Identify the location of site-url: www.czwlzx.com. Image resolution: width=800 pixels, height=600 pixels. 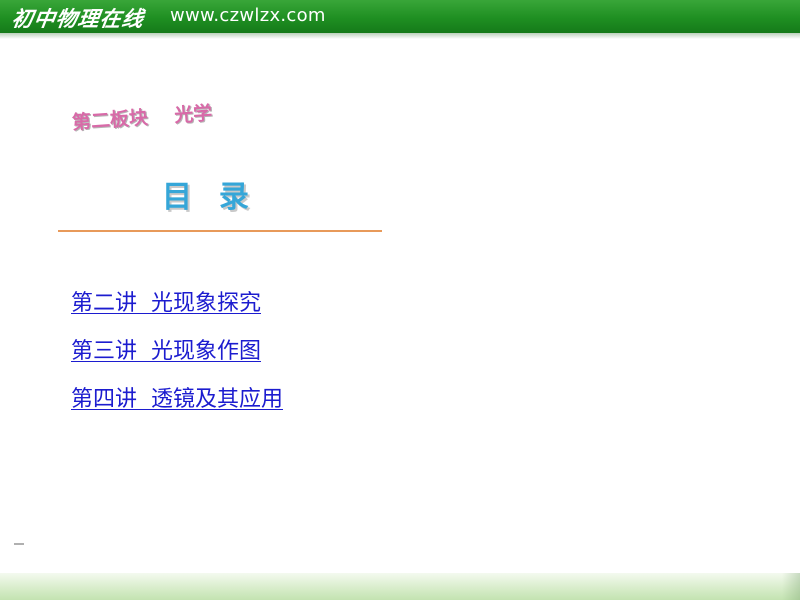
(248, 15).